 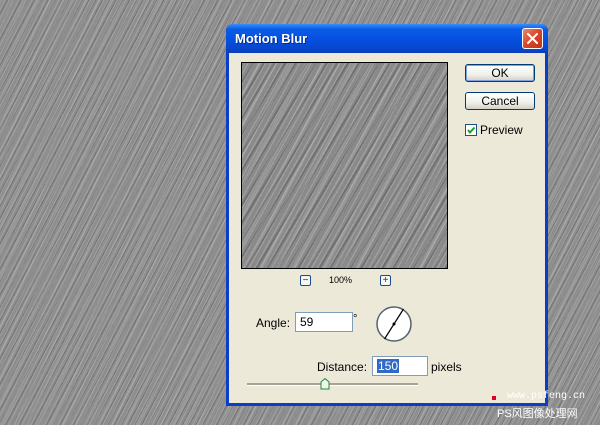 I want to click on distance-slider-track, so click(x=332, y=384).